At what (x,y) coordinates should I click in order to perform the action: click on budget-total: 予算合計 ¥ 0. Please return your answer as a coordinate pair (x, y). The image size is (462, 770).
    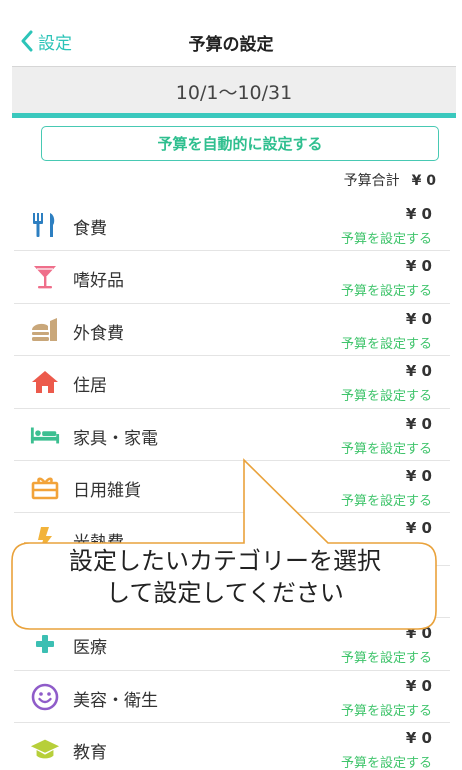
    Looking at the image, I should click on (390, 180).